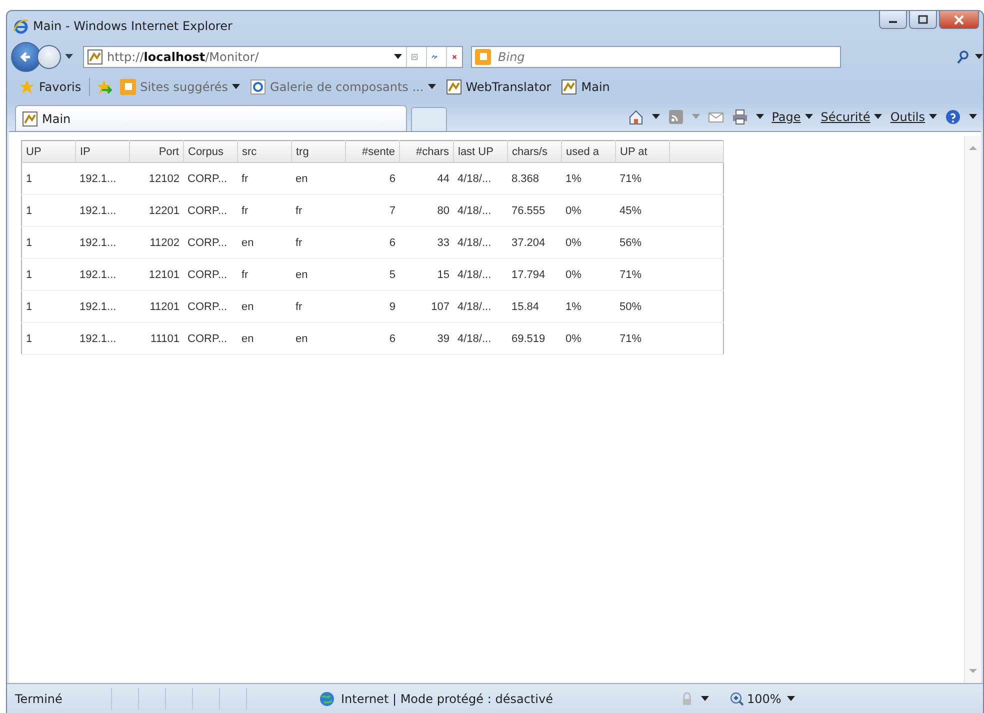 Image resolution: width=984 pixels, height=713 pixels. Describe the element at coordinates (535, 210) in the screenshot. I see `table-cell: 76.555` at that location.